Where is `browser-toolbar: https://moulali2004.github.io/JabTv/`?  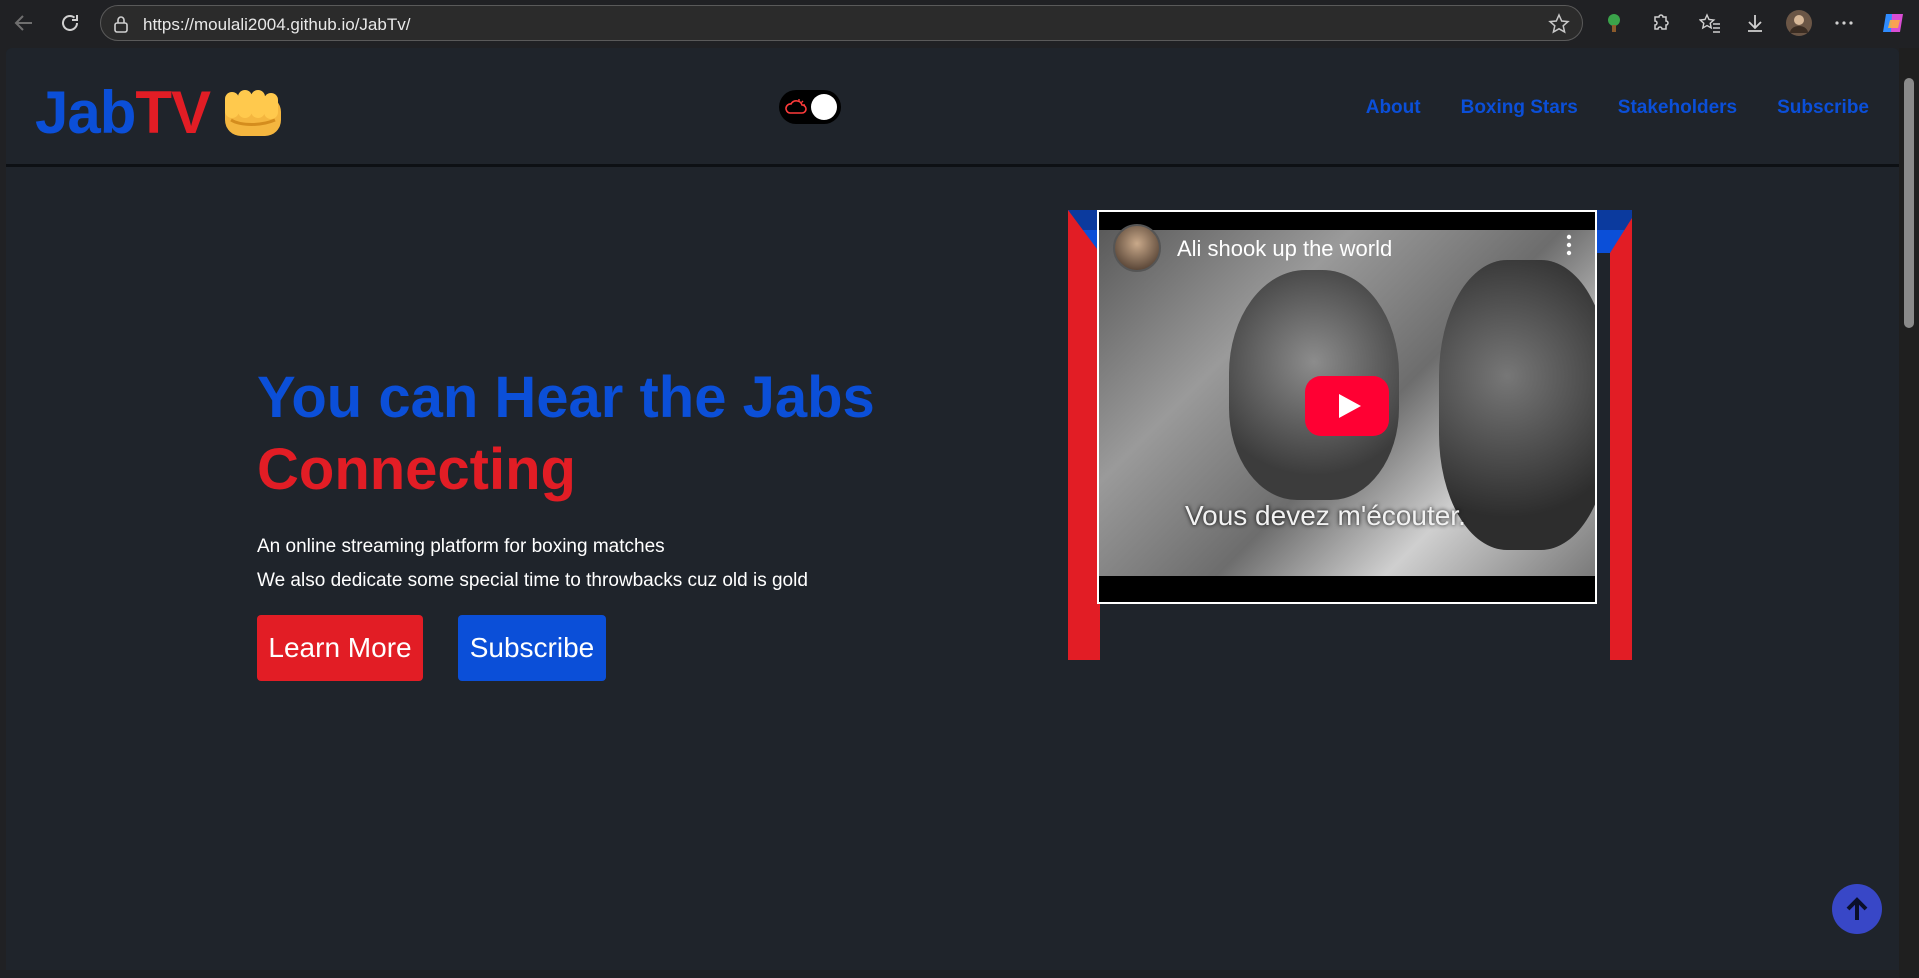 browser-toolbar: https://moulali2004.github.io/JabTv/ is located at coordinates (959, 23).